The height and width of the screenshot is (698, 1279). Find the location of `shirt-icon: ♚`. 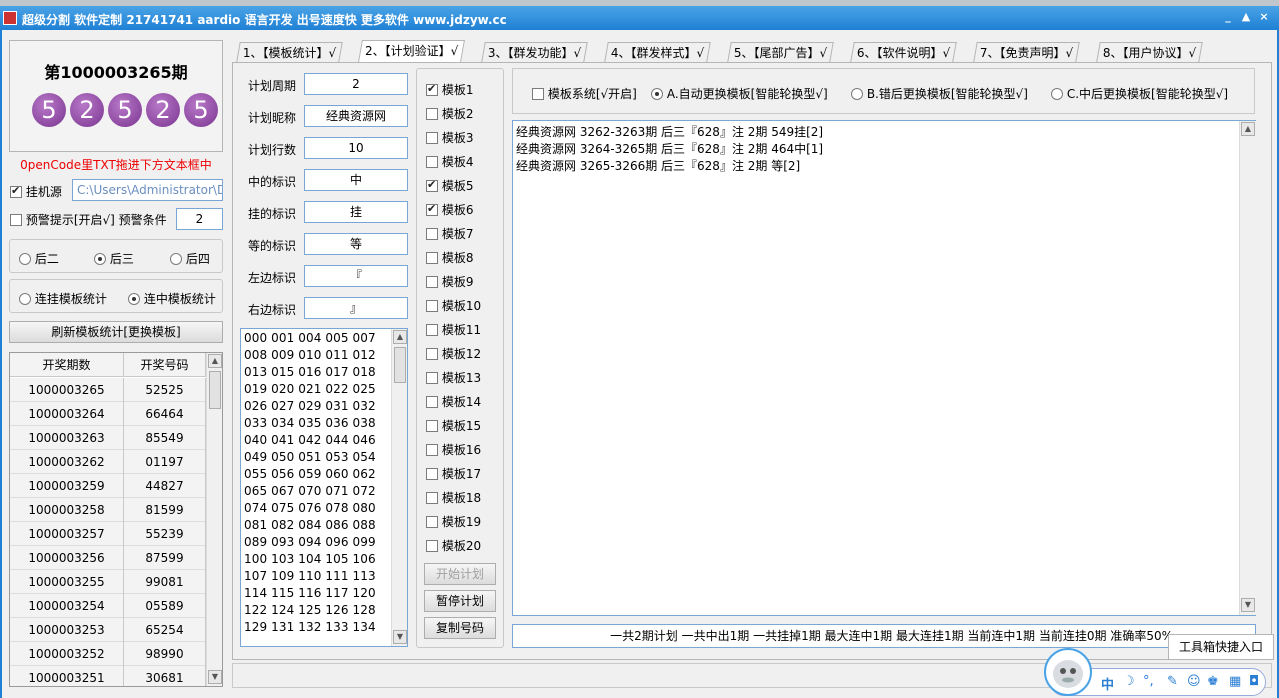

shirt-icon: ♚ is located at coordinates (1213, 681).